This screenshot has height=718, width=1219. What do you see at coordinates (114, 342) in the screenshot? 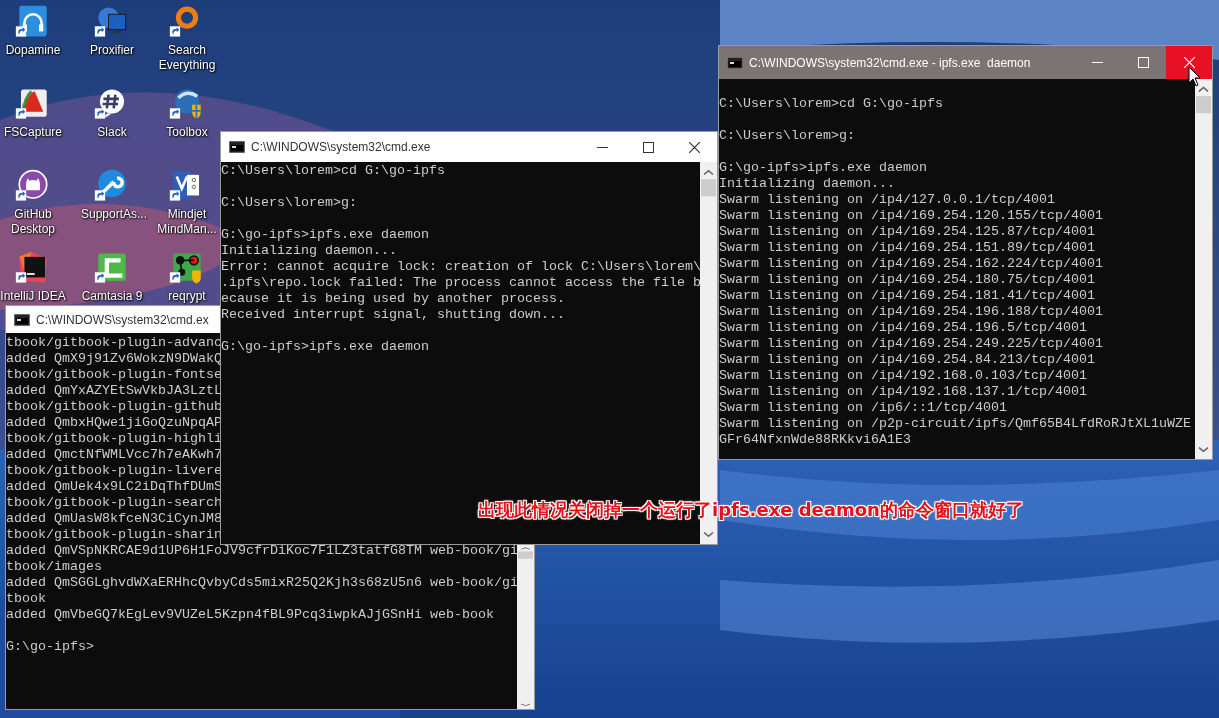
I see `console-line: tbook/gitbook-plugin-advanc` at bounding box center [114, 342].